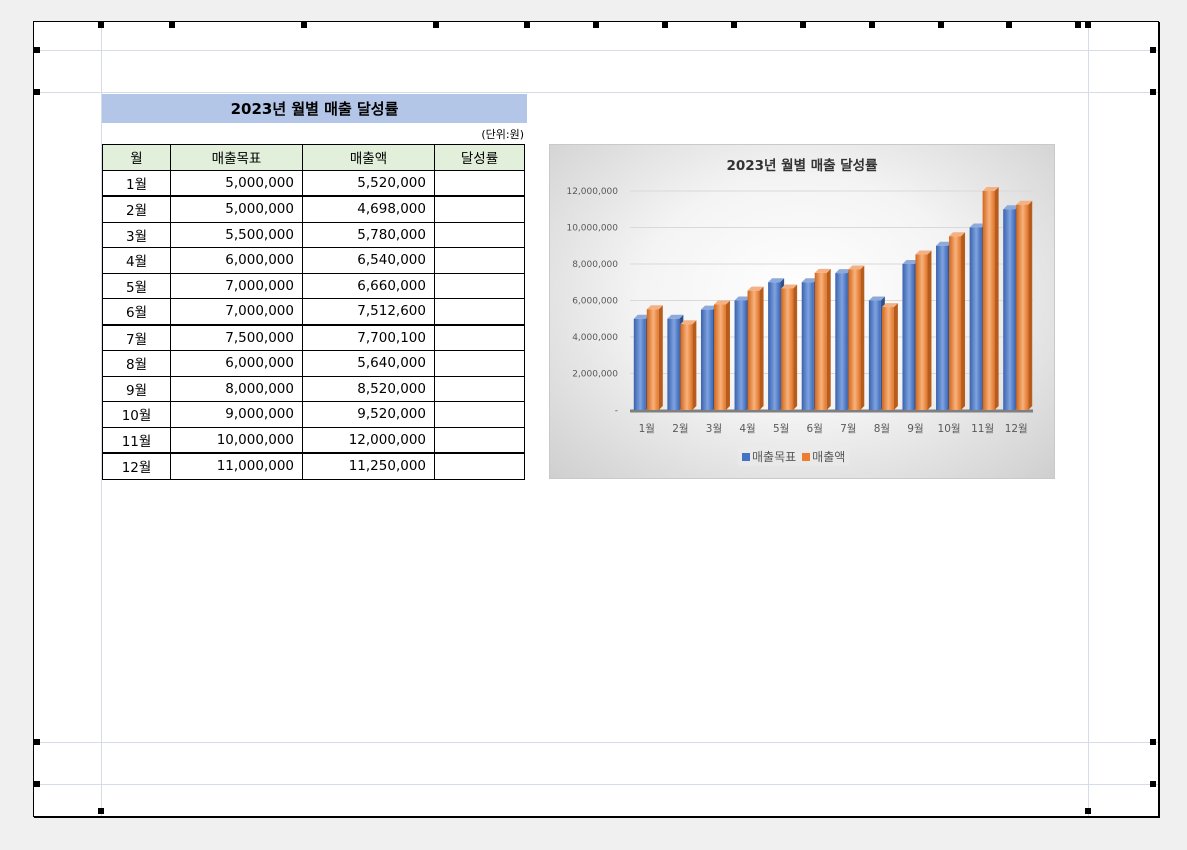  Describe the element at coordinates (136, 363) in the screenshot. I see `cell-month: 8월` at that location.